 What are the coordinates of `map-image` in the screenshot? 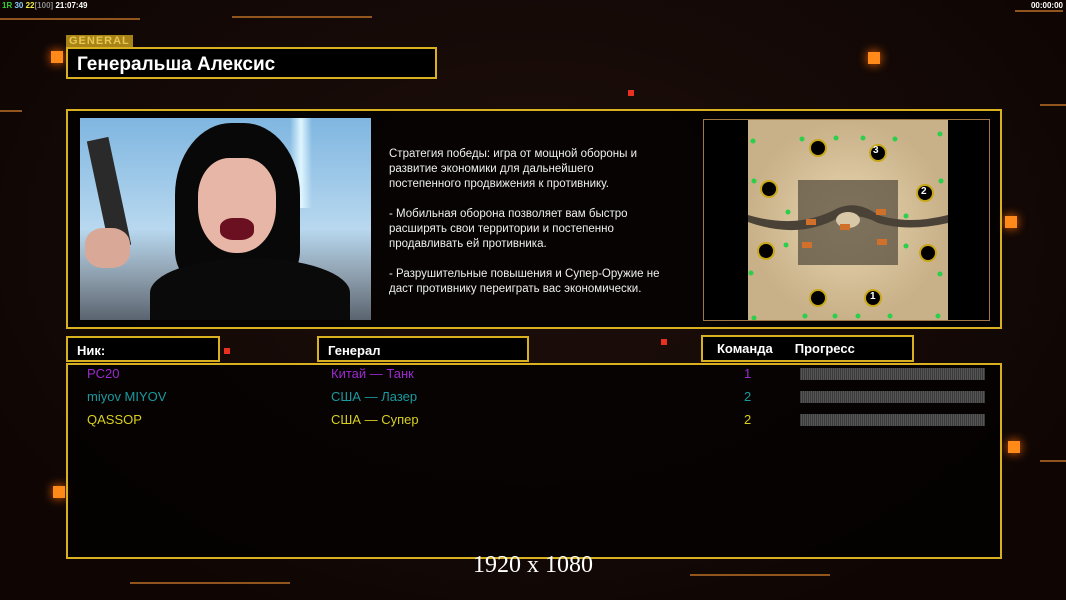 It's located at (848, 220).